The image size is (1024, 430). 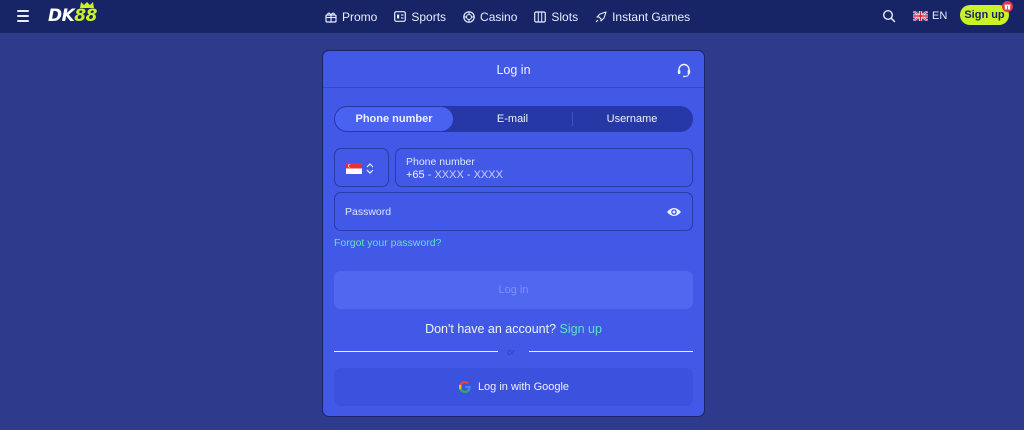 What do you see at coordinates (611, 351) in the screenshot?
I see `divider-line-right` at bounding box center [611, 351].